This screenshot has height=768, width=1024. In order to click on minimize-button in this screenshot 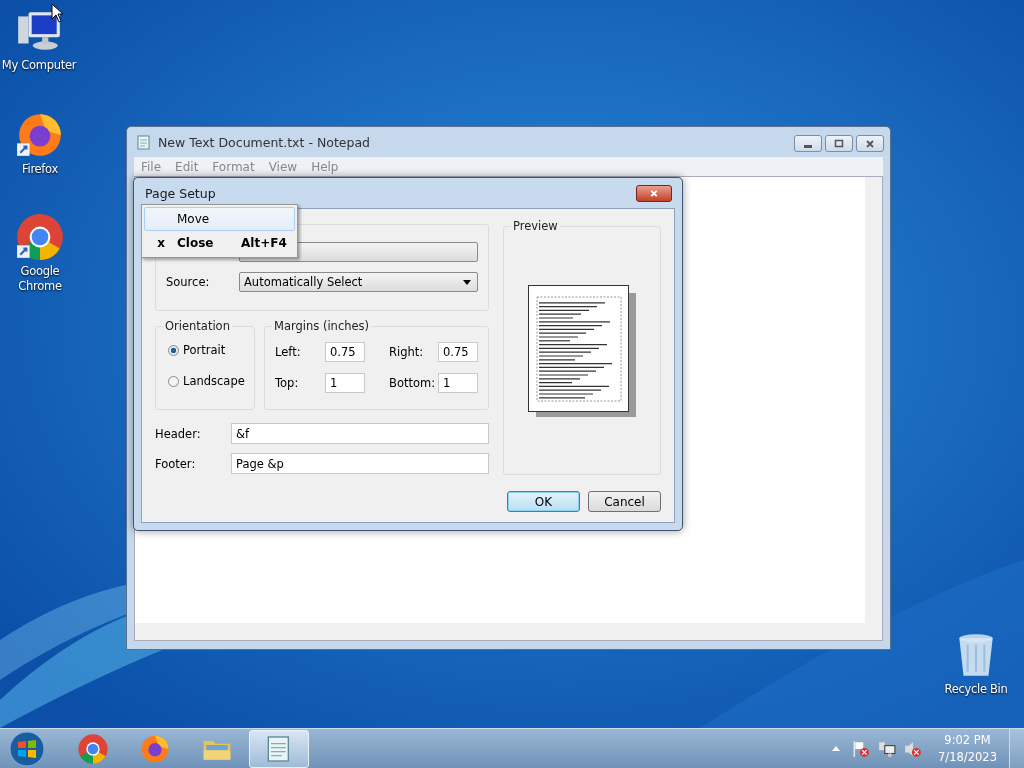, I will do `click(808, 143)`.